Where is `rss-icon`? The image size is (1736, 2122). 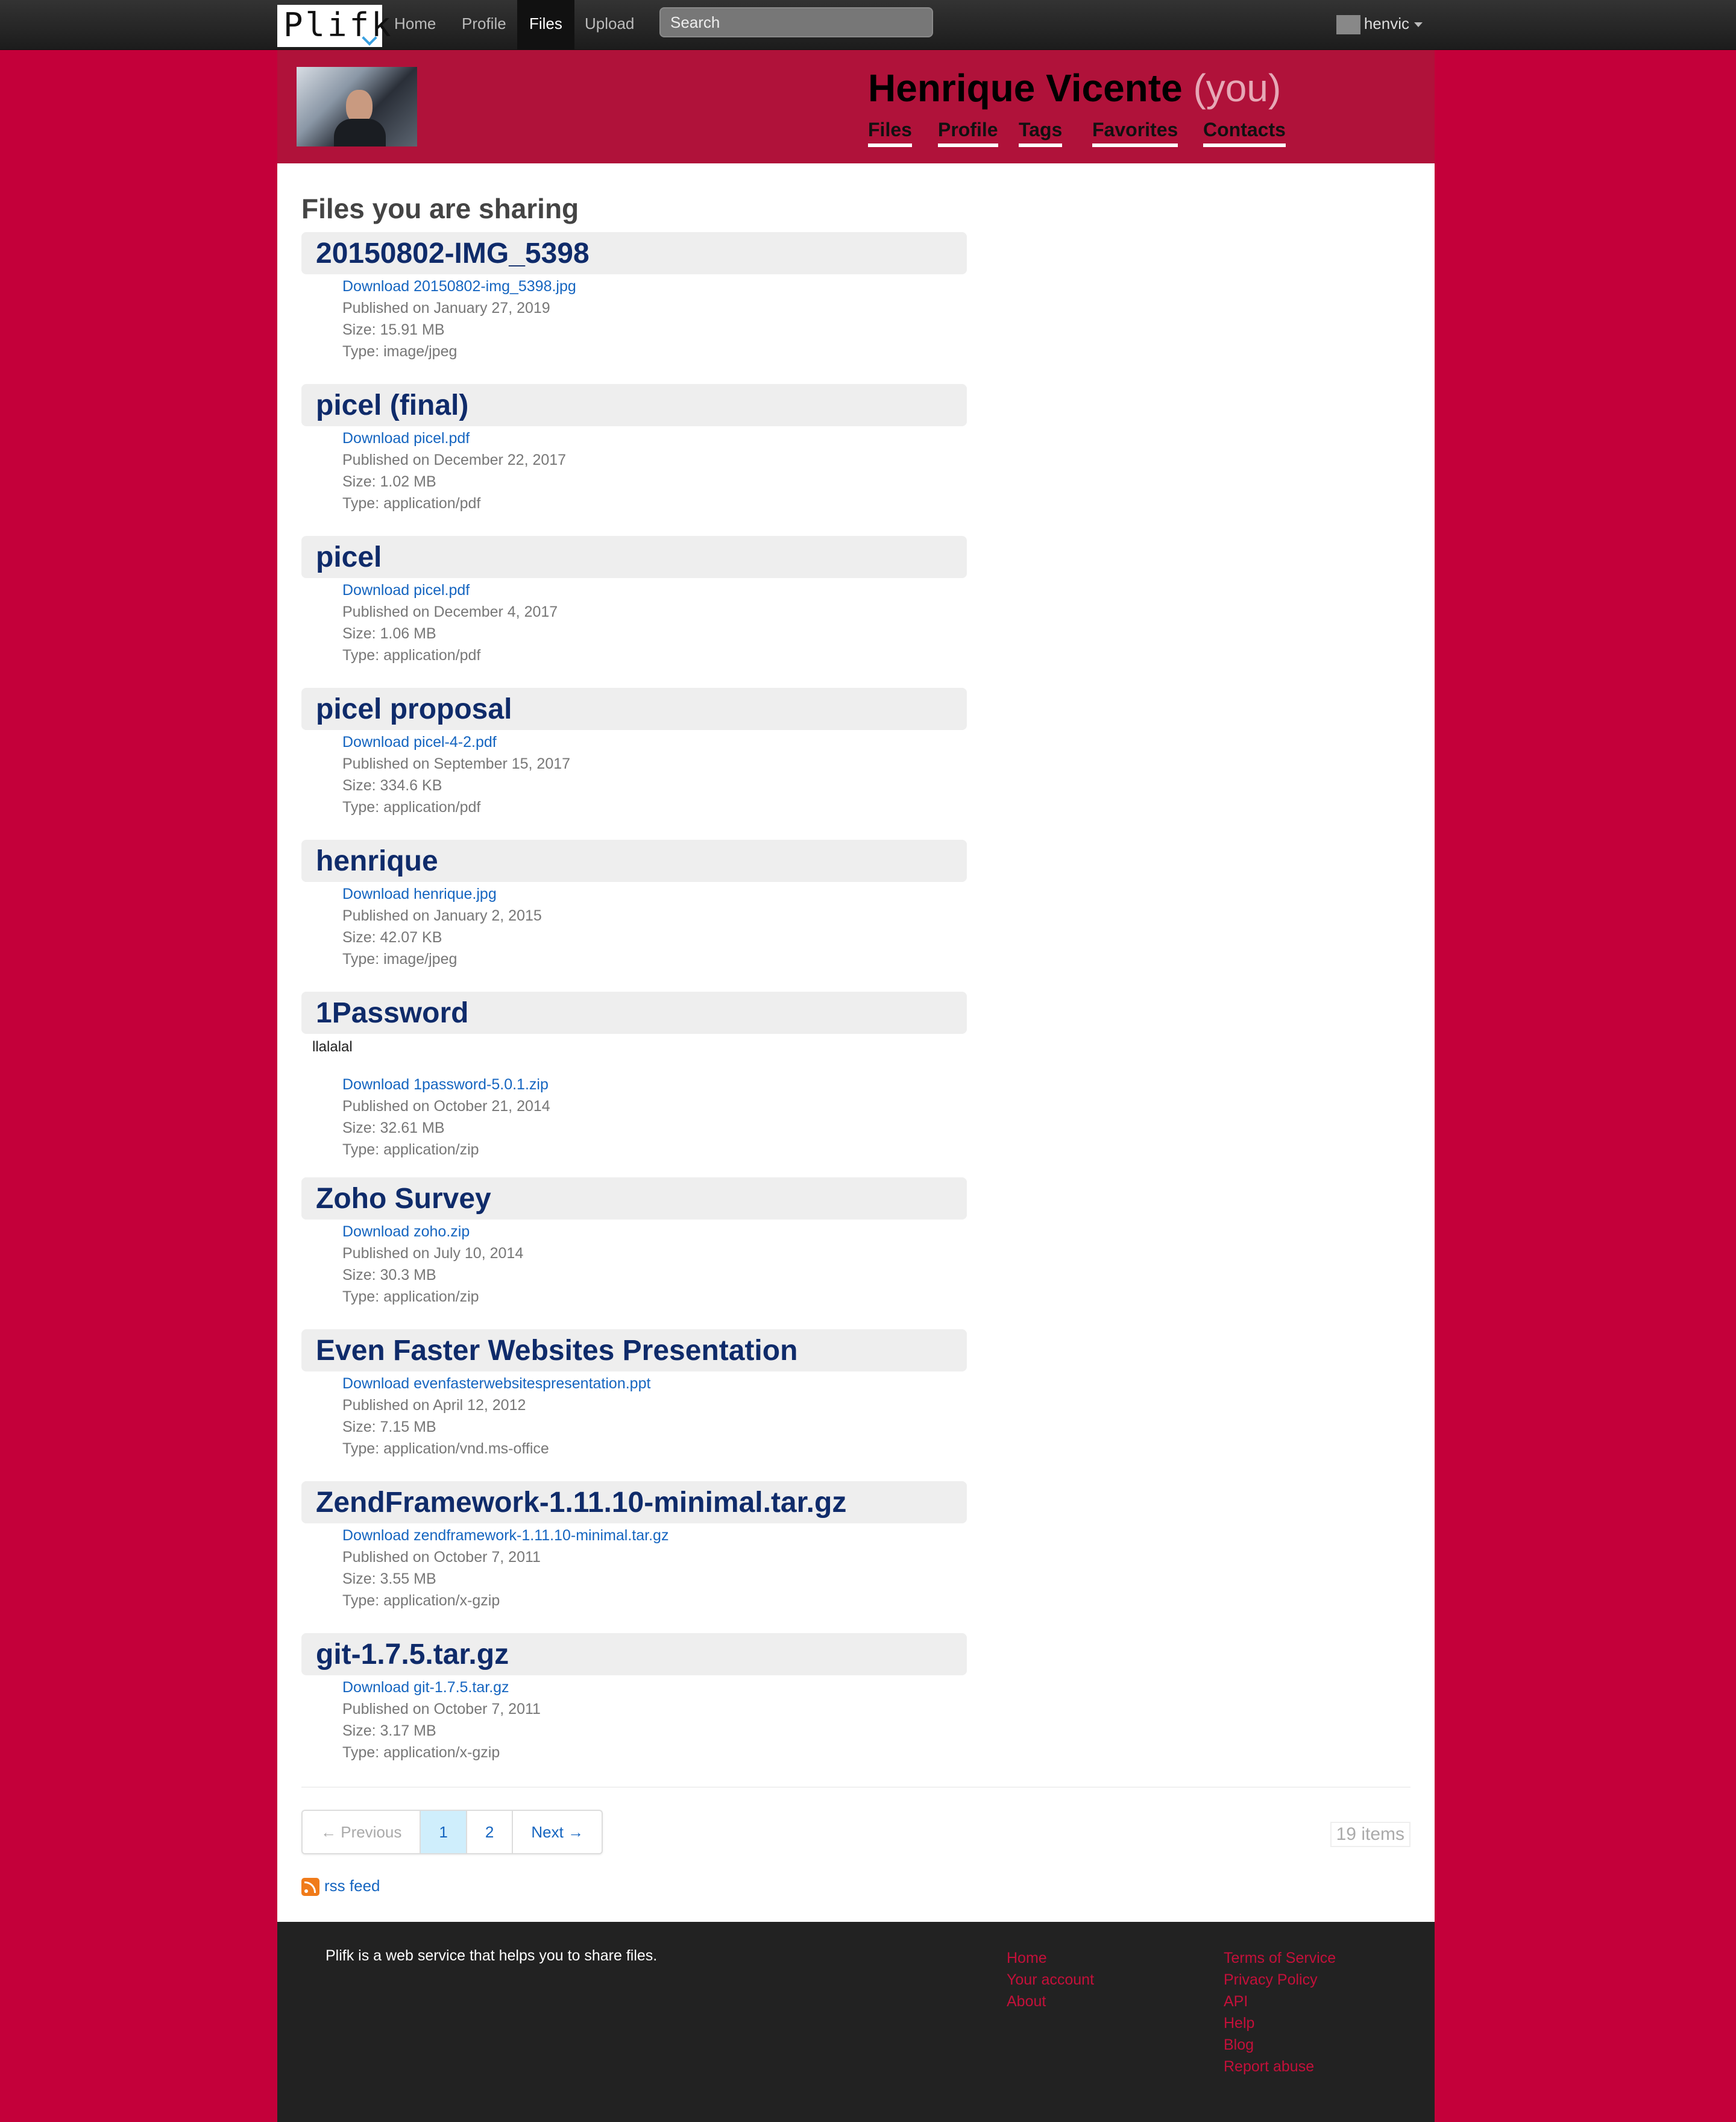 rss-icon is located at coordinates (310, 1887).